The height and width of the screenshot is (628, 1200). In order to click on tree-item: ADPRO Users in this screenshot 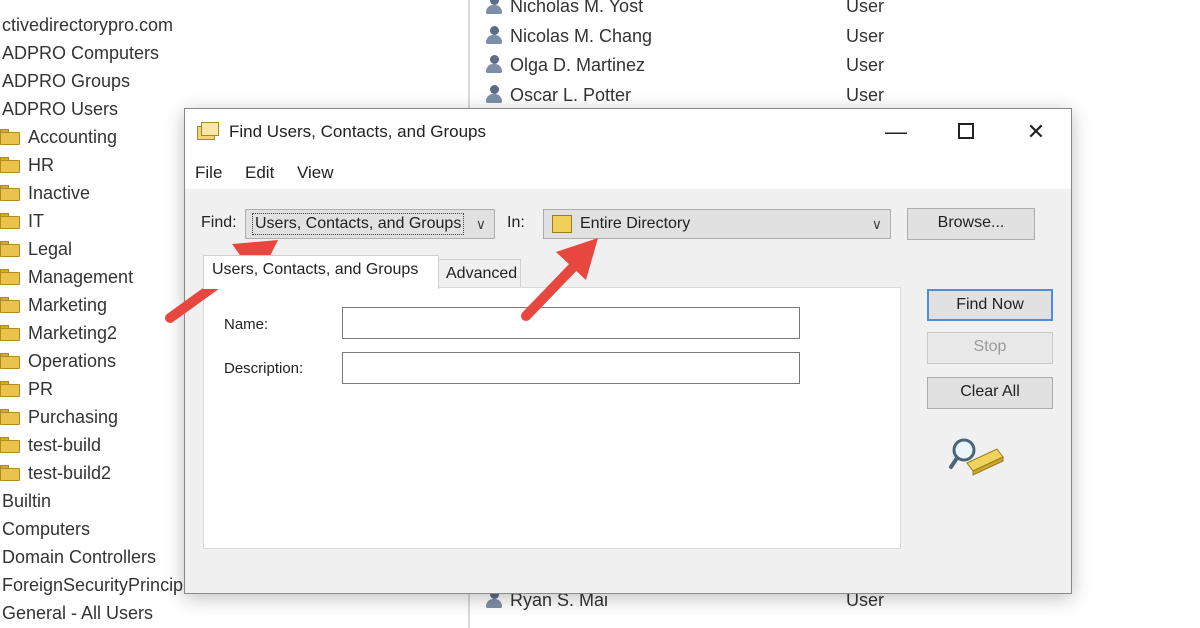, I will do `click(59, 109)`.